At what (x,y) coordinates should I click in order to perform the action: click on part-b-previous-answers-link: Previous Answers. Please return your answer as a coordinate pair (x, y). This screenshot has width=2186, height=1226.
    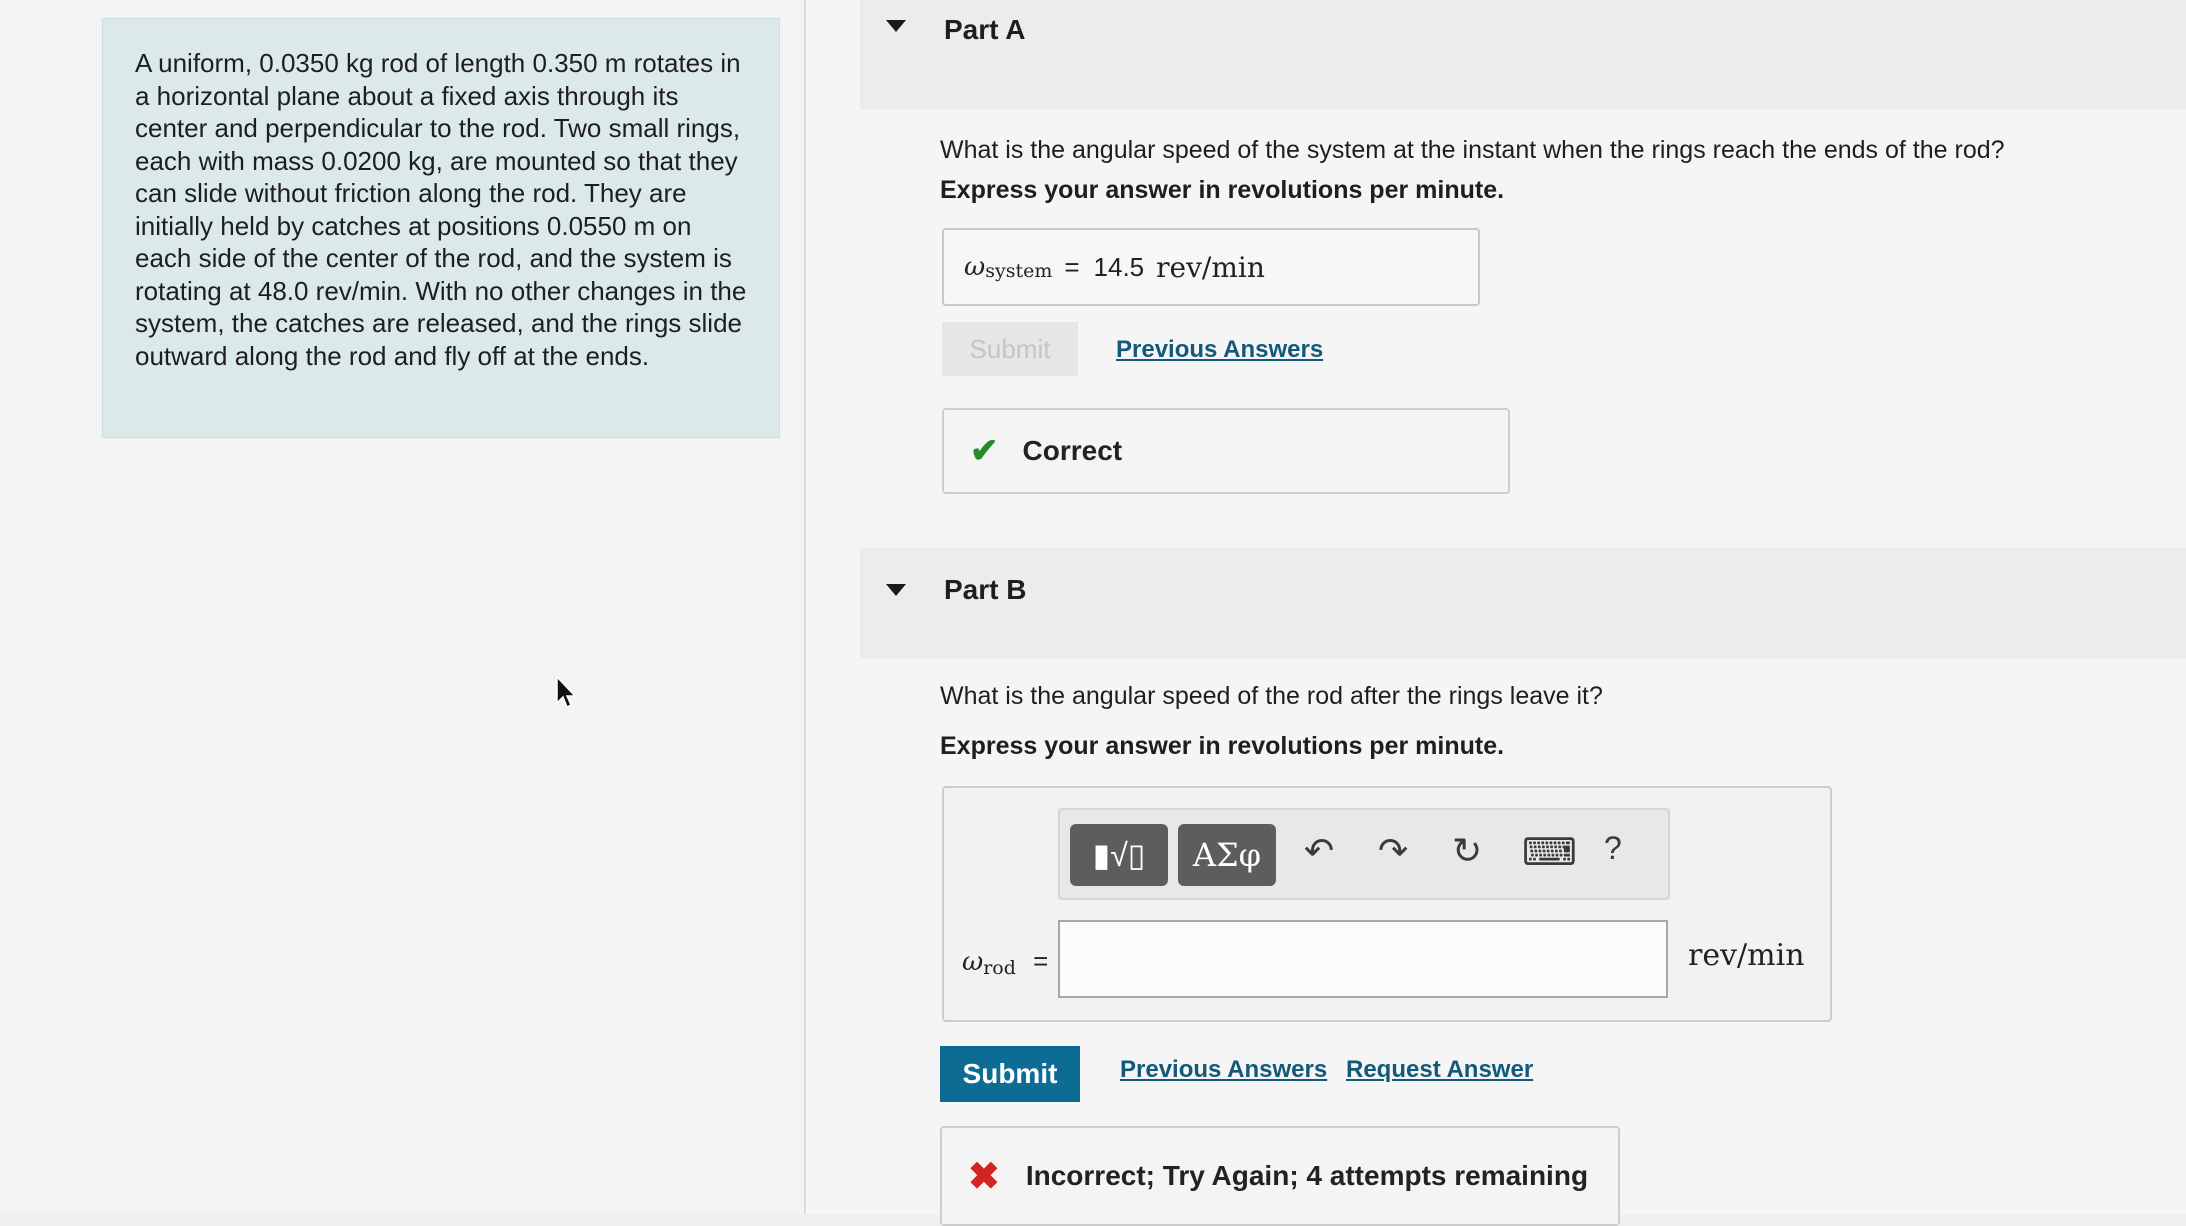
    Looking at the image, I should click on (1223, 1070).